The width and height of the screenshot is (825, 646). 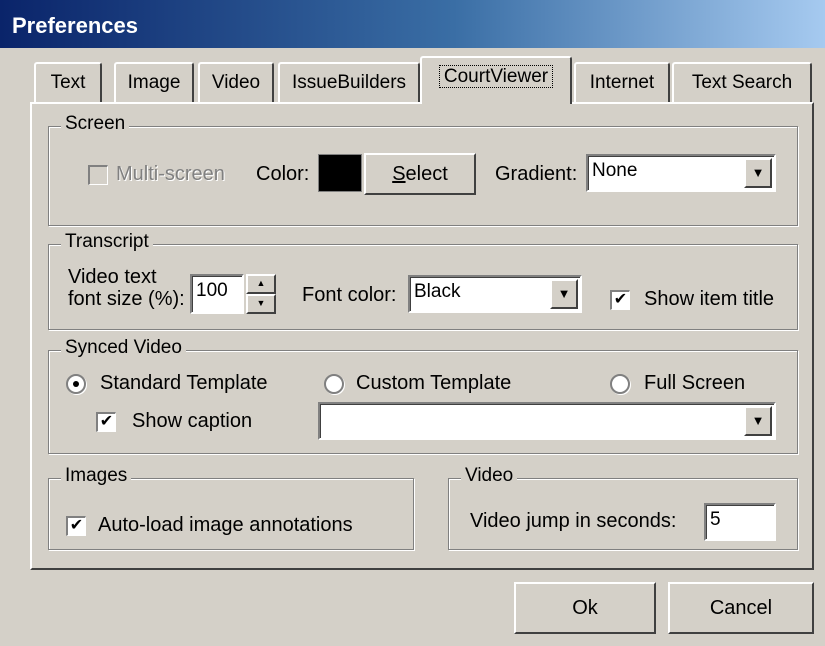 What do you see at coordinates (349, 295) in the screenshot?
I see `font-color-label: Font color:` at bounding box center [349, 295].